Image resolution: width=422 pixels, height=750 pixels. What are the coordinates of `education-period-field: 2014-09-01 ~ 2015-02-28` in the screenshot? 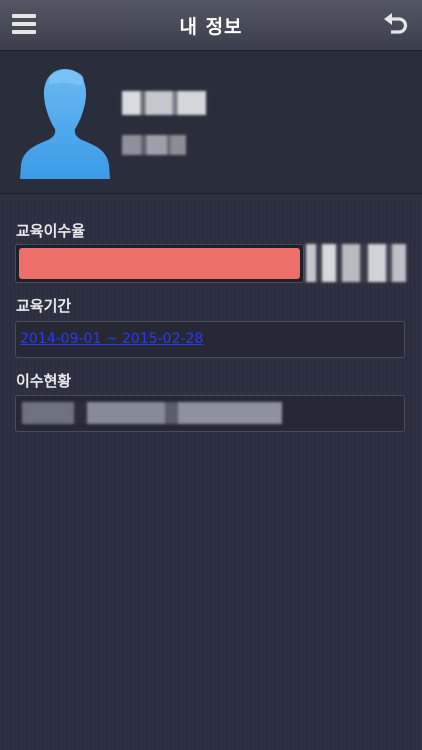 It's located at (210, 339).